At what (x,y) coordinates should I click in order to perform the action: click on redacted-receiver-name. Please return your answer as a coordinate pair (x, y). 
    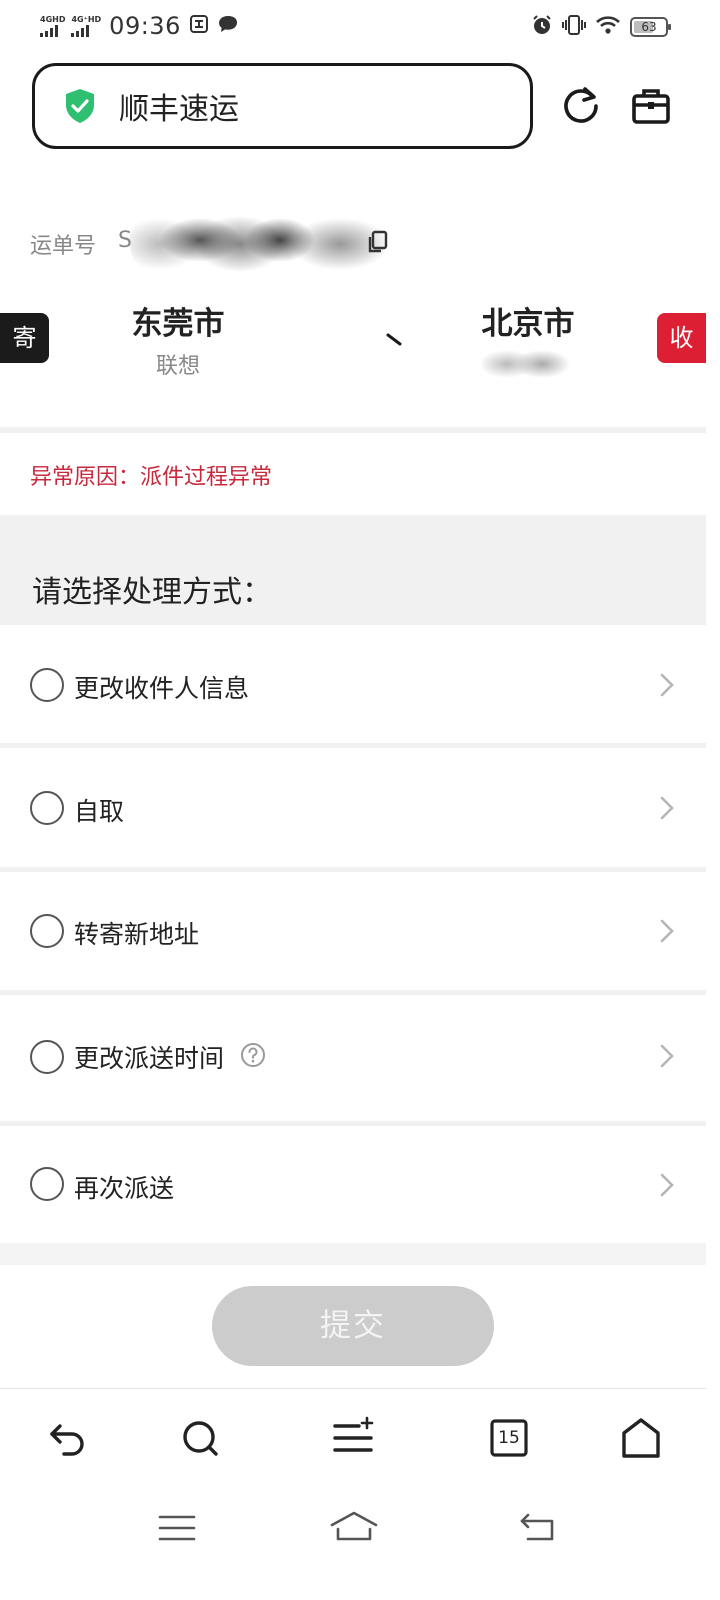
    Looking at the image, I should click on (526, 364).